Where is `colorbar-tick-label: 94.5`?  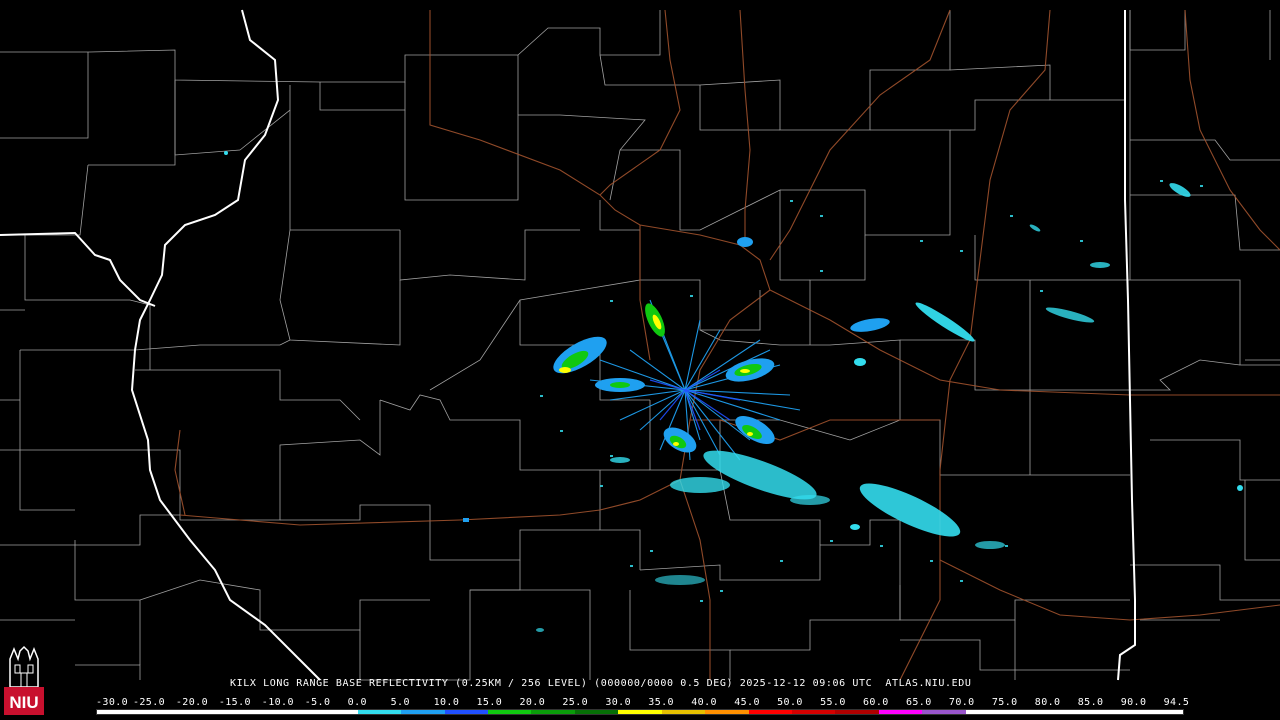
colorbar-tick-label: 94.5 is located at coordinates (1176, 702).